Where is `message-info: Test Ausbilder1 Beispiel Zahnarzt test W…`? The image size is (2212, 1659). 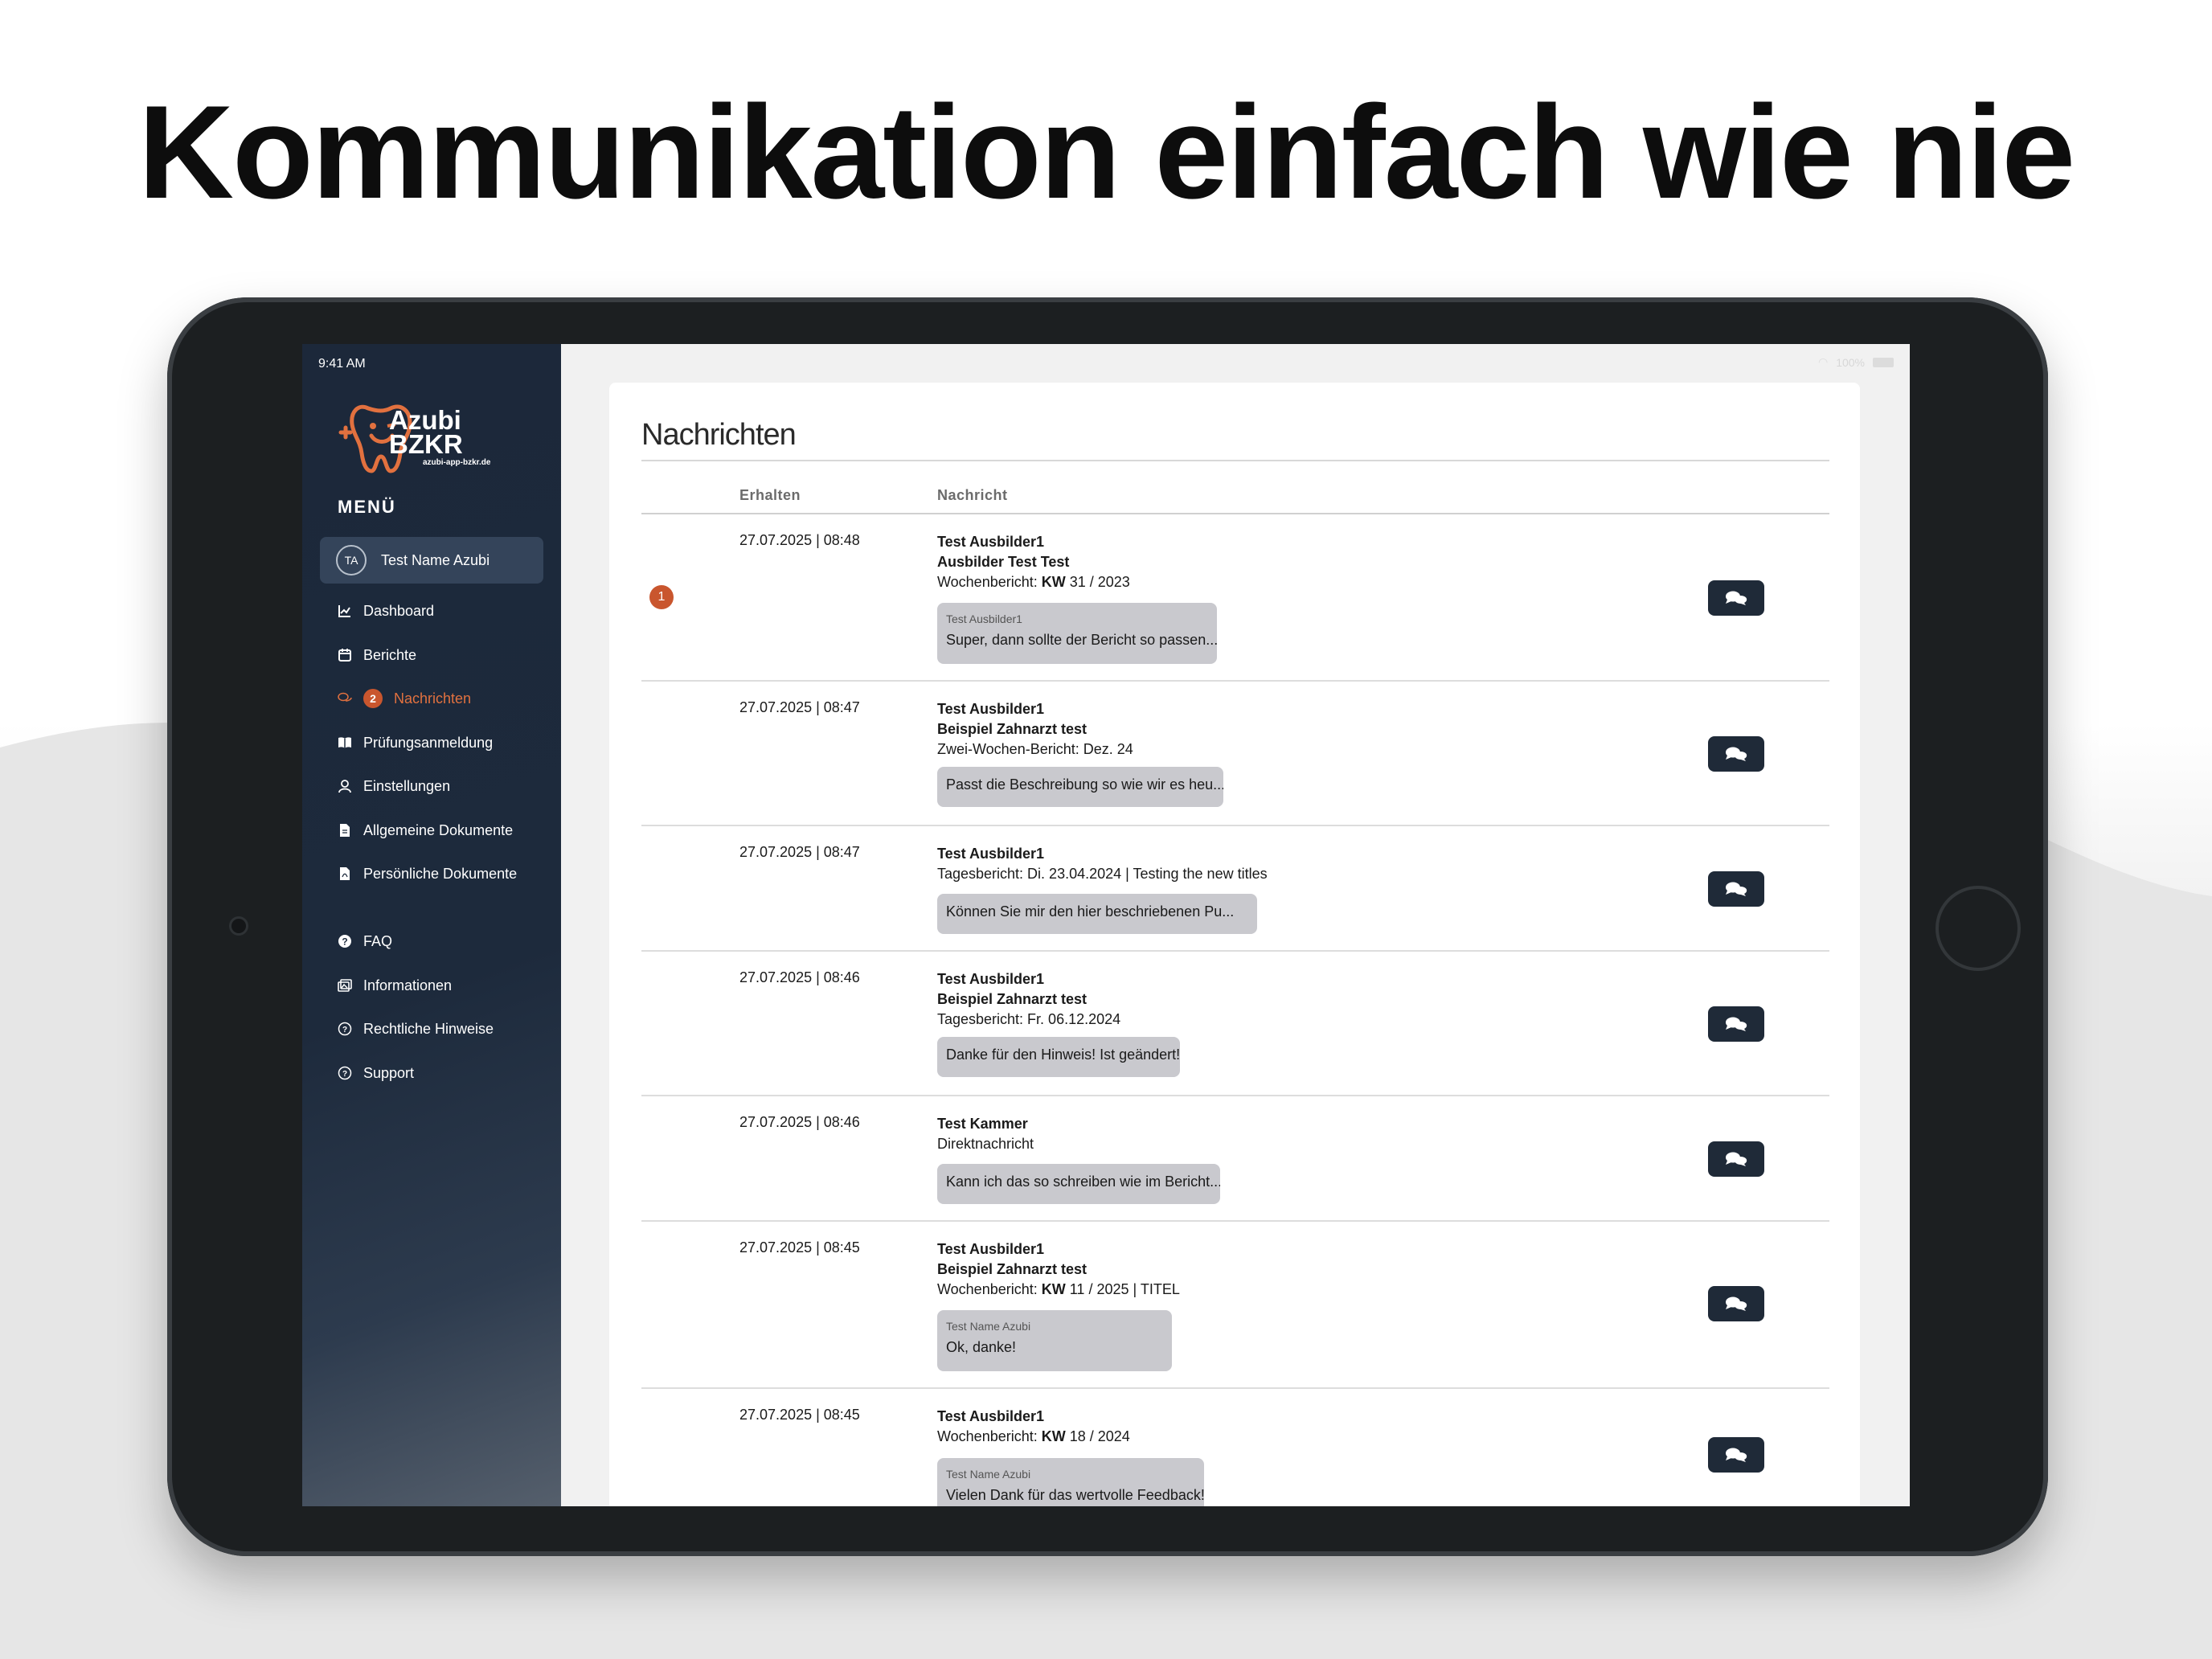 message-info: Test Ausbilder1 Beispiel Zahnarzt test W… is located at coordinates (1058, 1269).